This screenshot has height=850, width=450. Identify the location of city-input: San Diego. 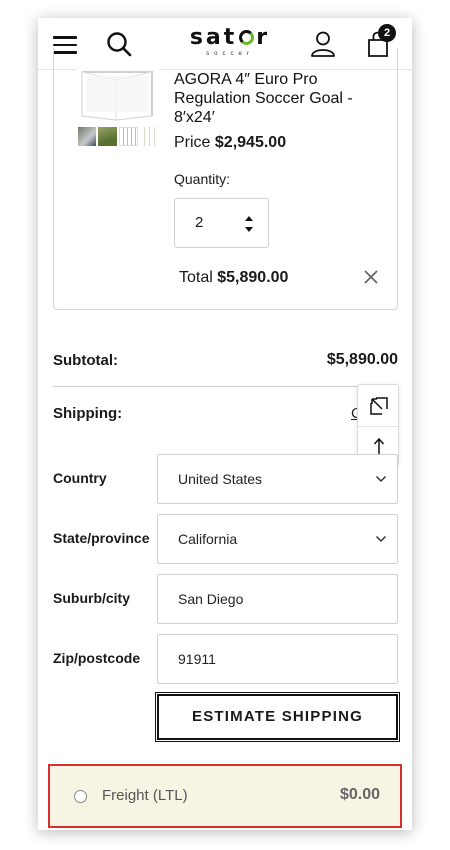
(277, 599).